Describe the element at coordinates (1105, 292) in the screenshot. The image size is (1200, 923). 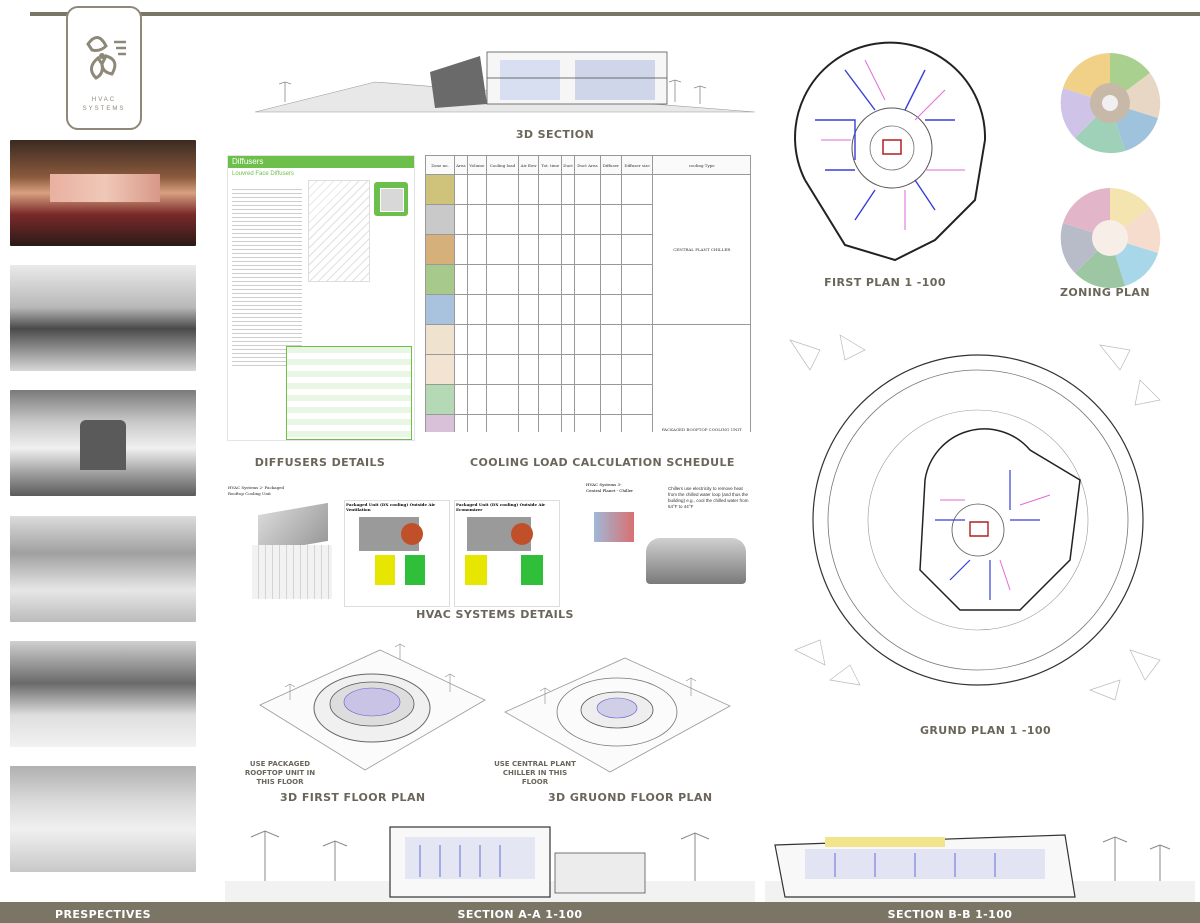
I see `zoning-heading: ZONING PLAN` at that location.